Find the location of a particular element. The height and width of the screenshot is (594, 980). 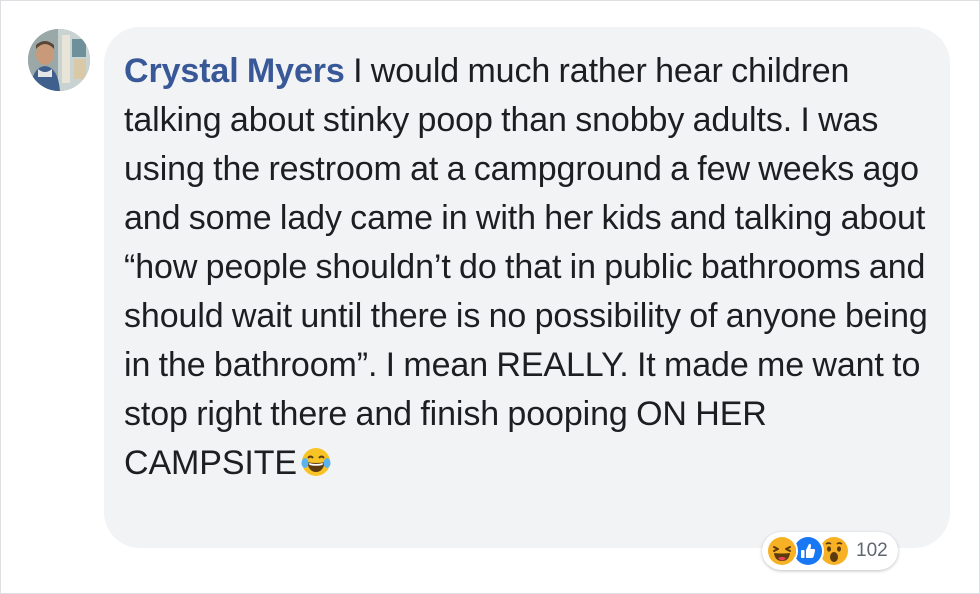

avatar is located at coordinates (59, 60).